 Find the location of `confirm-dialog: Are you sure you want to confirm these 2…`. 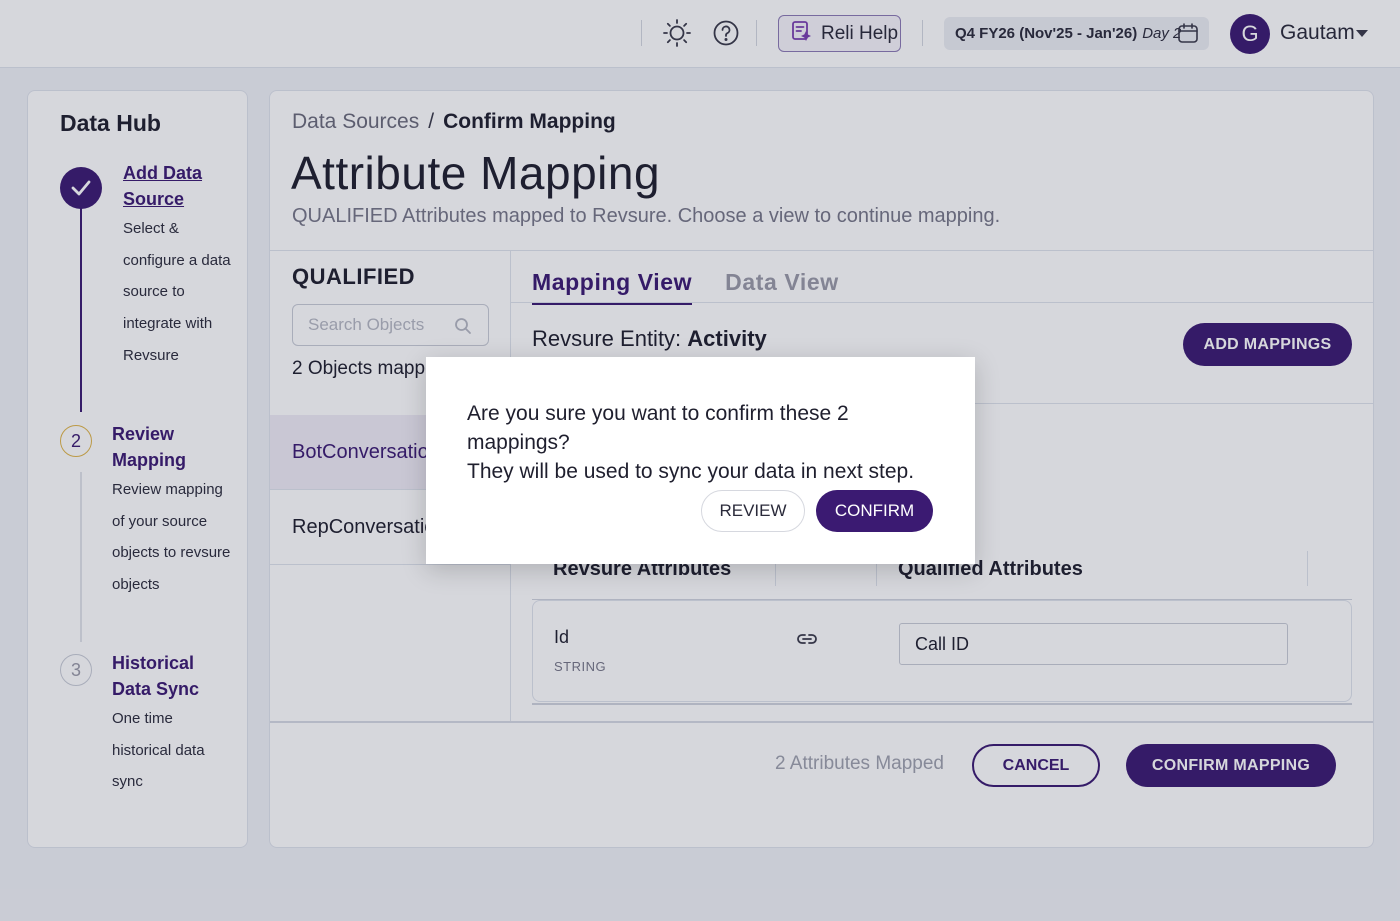

confirm-dialog: Are you sure you want to confirm these 2… is located at coordinates (700, 460).